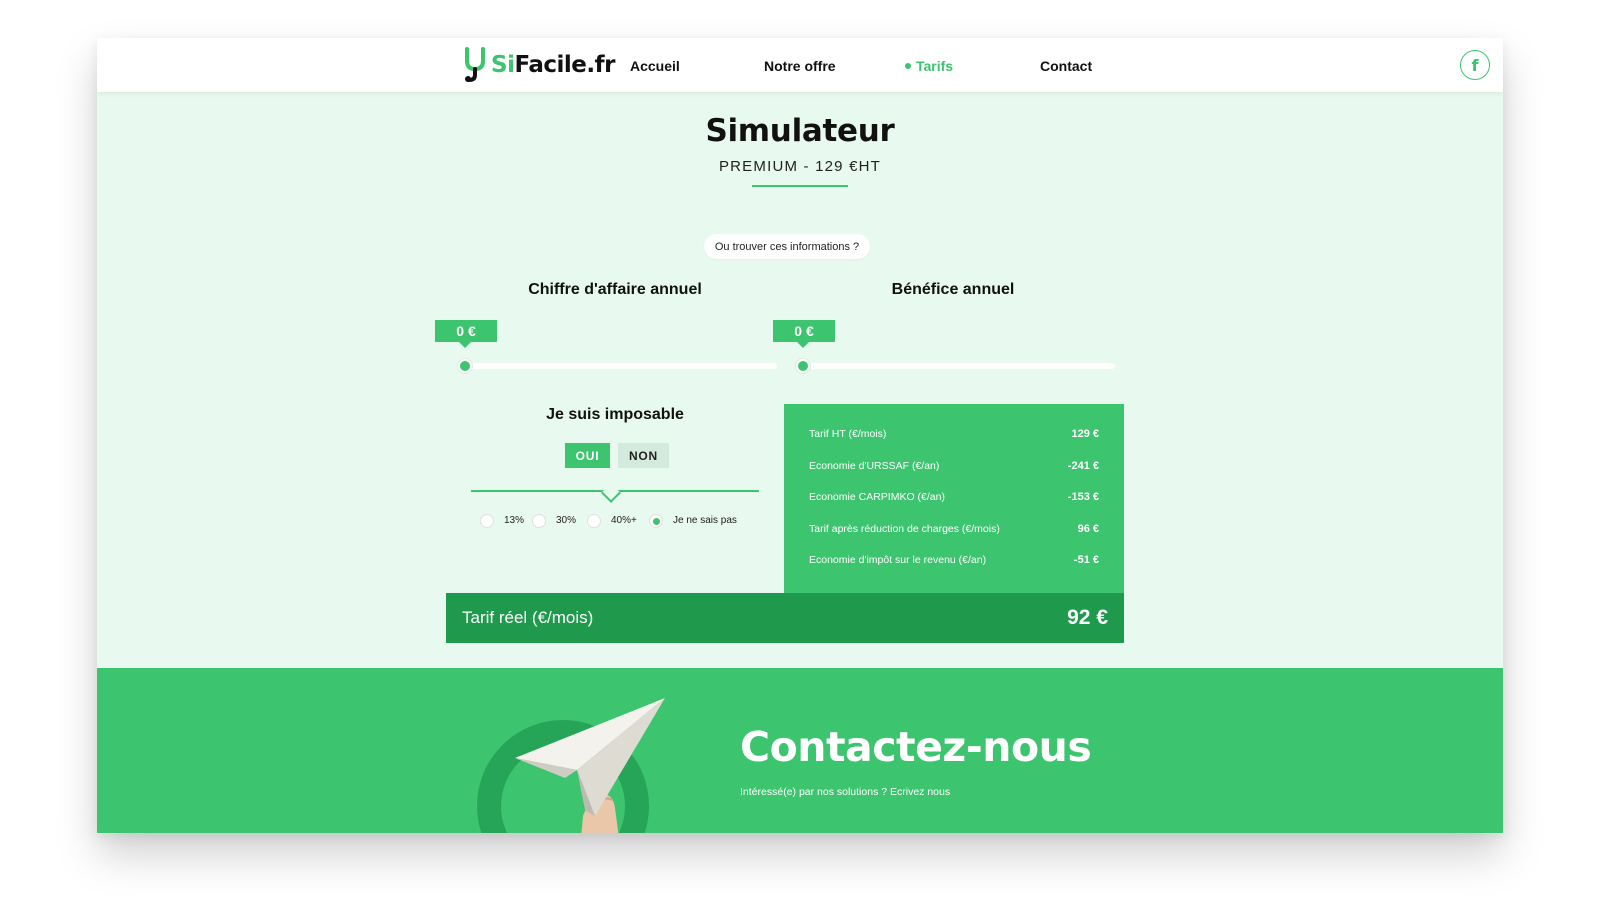 Image resolution: width=1600 pixels, height=900 pixels. I want to click on result-row: Economie CARPIMKO (€/an) -153 €, so click(954, 497).